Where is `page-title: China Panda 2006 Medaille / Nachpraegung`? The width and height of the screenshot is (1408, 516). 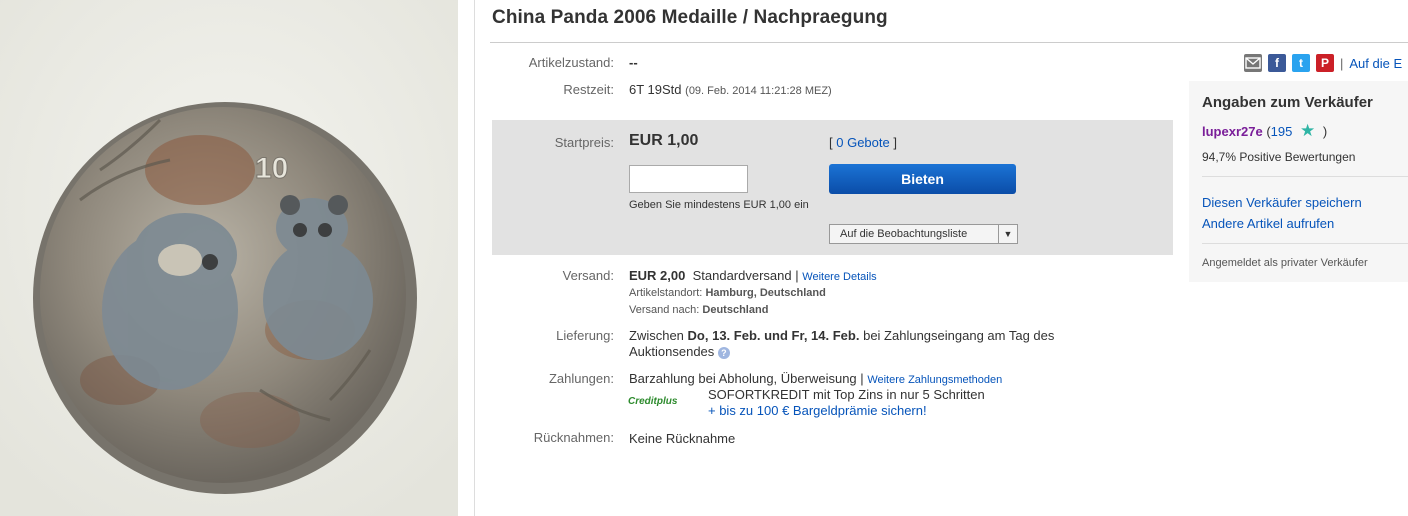
page-title: China Panda 2006 Medaille / Nachpraegung is located at coordinates (690, 17).